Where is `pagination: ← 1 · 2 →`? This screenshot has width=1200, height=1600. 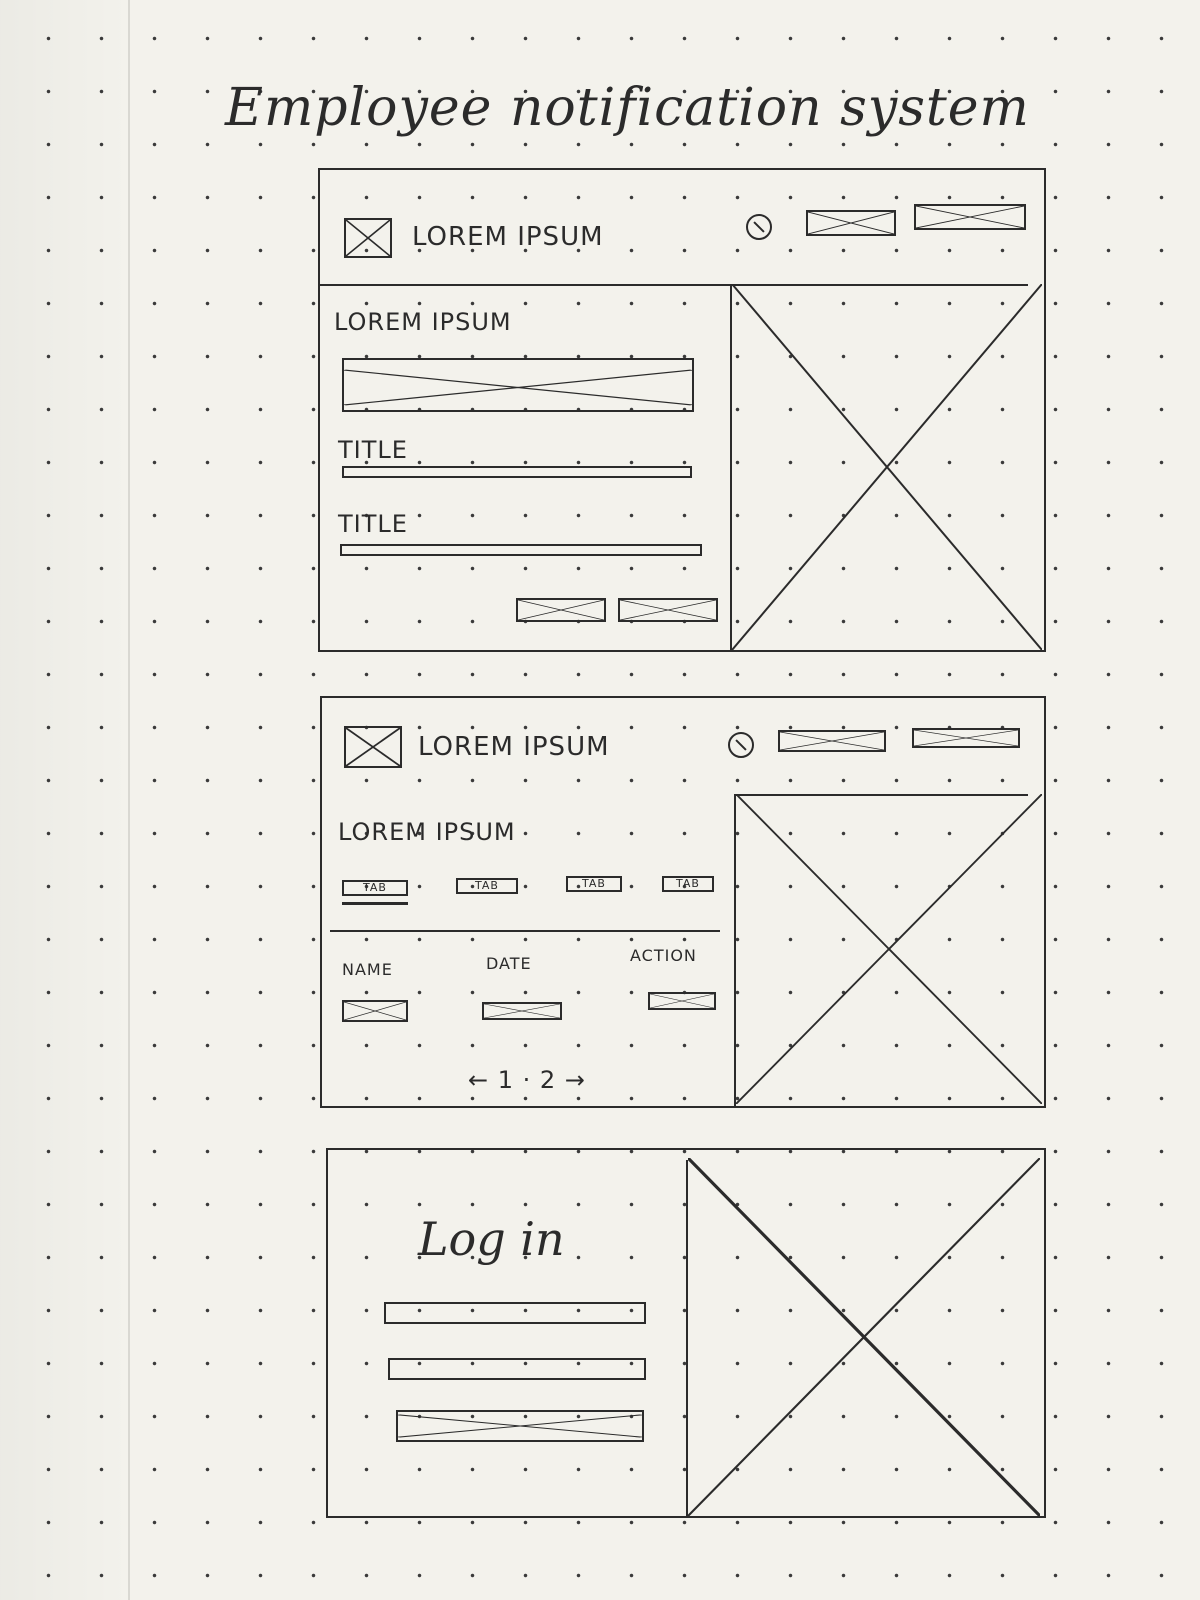
pagination: ← 1 · 2 → is located at coordinates (527, 1080).